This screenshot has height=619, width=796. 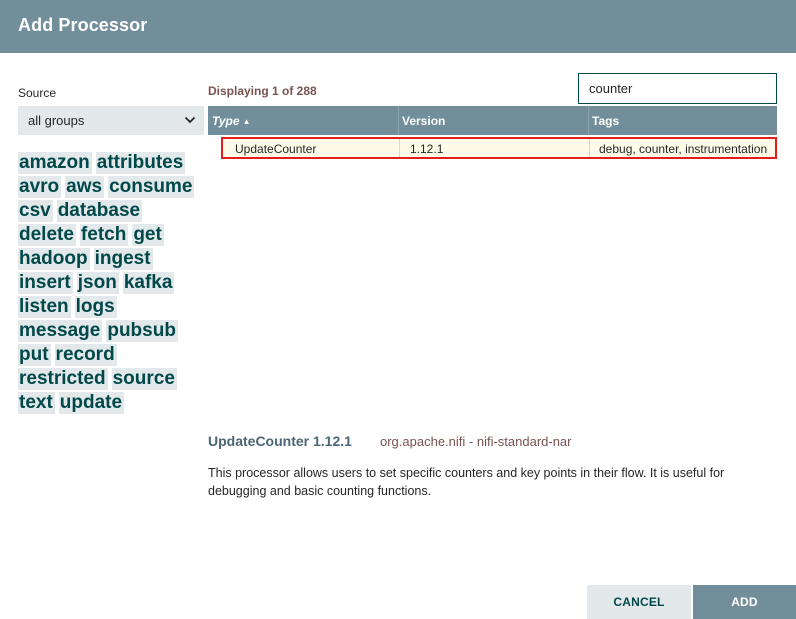 I want to click on tag-row: delete fetch get, so click(x=113, y=236).